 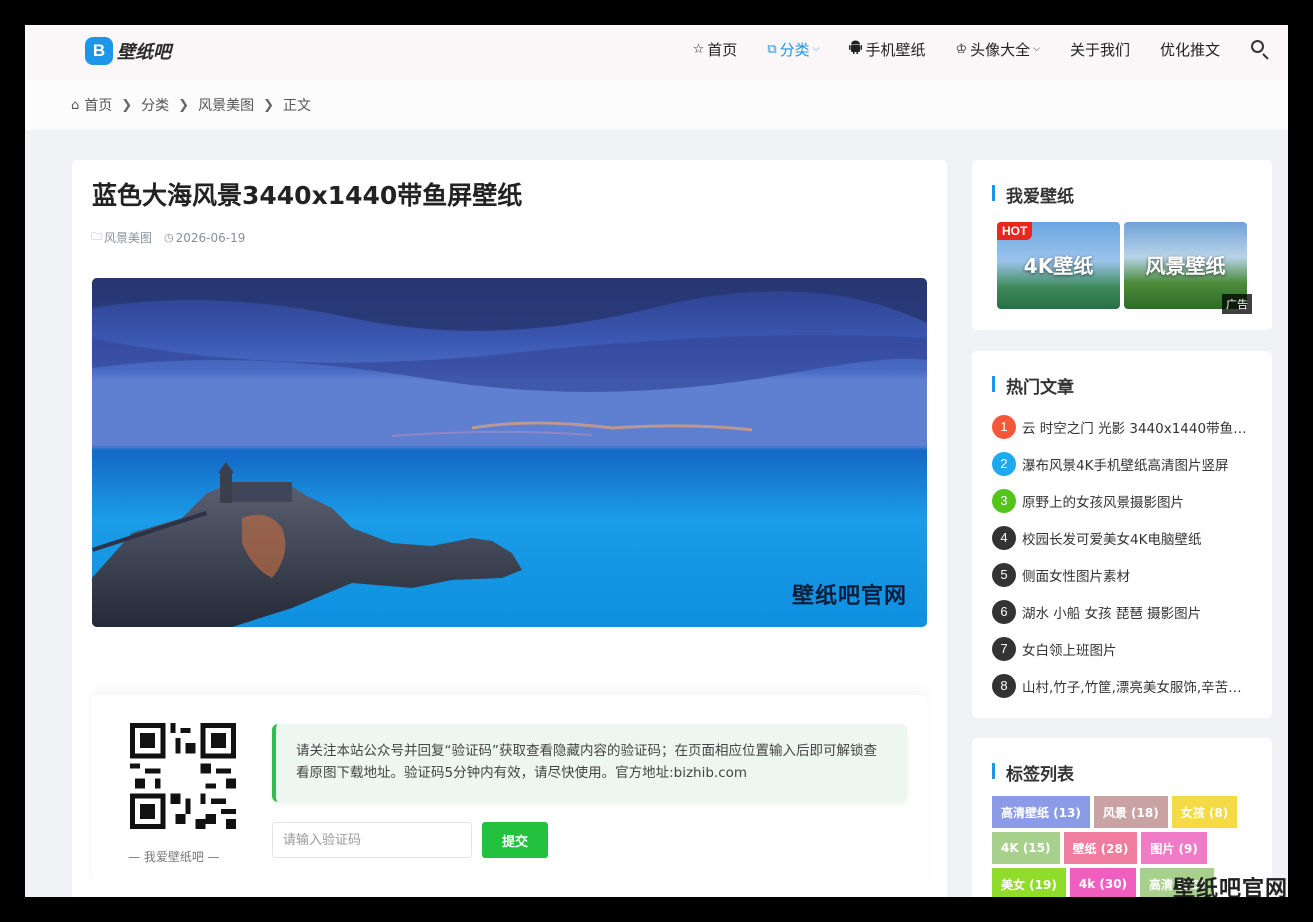 I want to click on nav-item-label: 头像大全, so click(x=1000, y=49).